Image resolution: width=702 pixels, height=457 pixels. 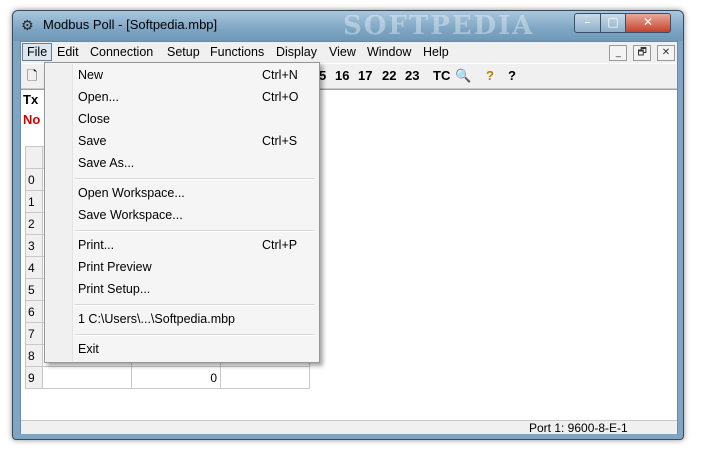 I want to click on menu-item-label: 1 C:\Users\...\Softpedia.mbp, so click(x=157, y=319).